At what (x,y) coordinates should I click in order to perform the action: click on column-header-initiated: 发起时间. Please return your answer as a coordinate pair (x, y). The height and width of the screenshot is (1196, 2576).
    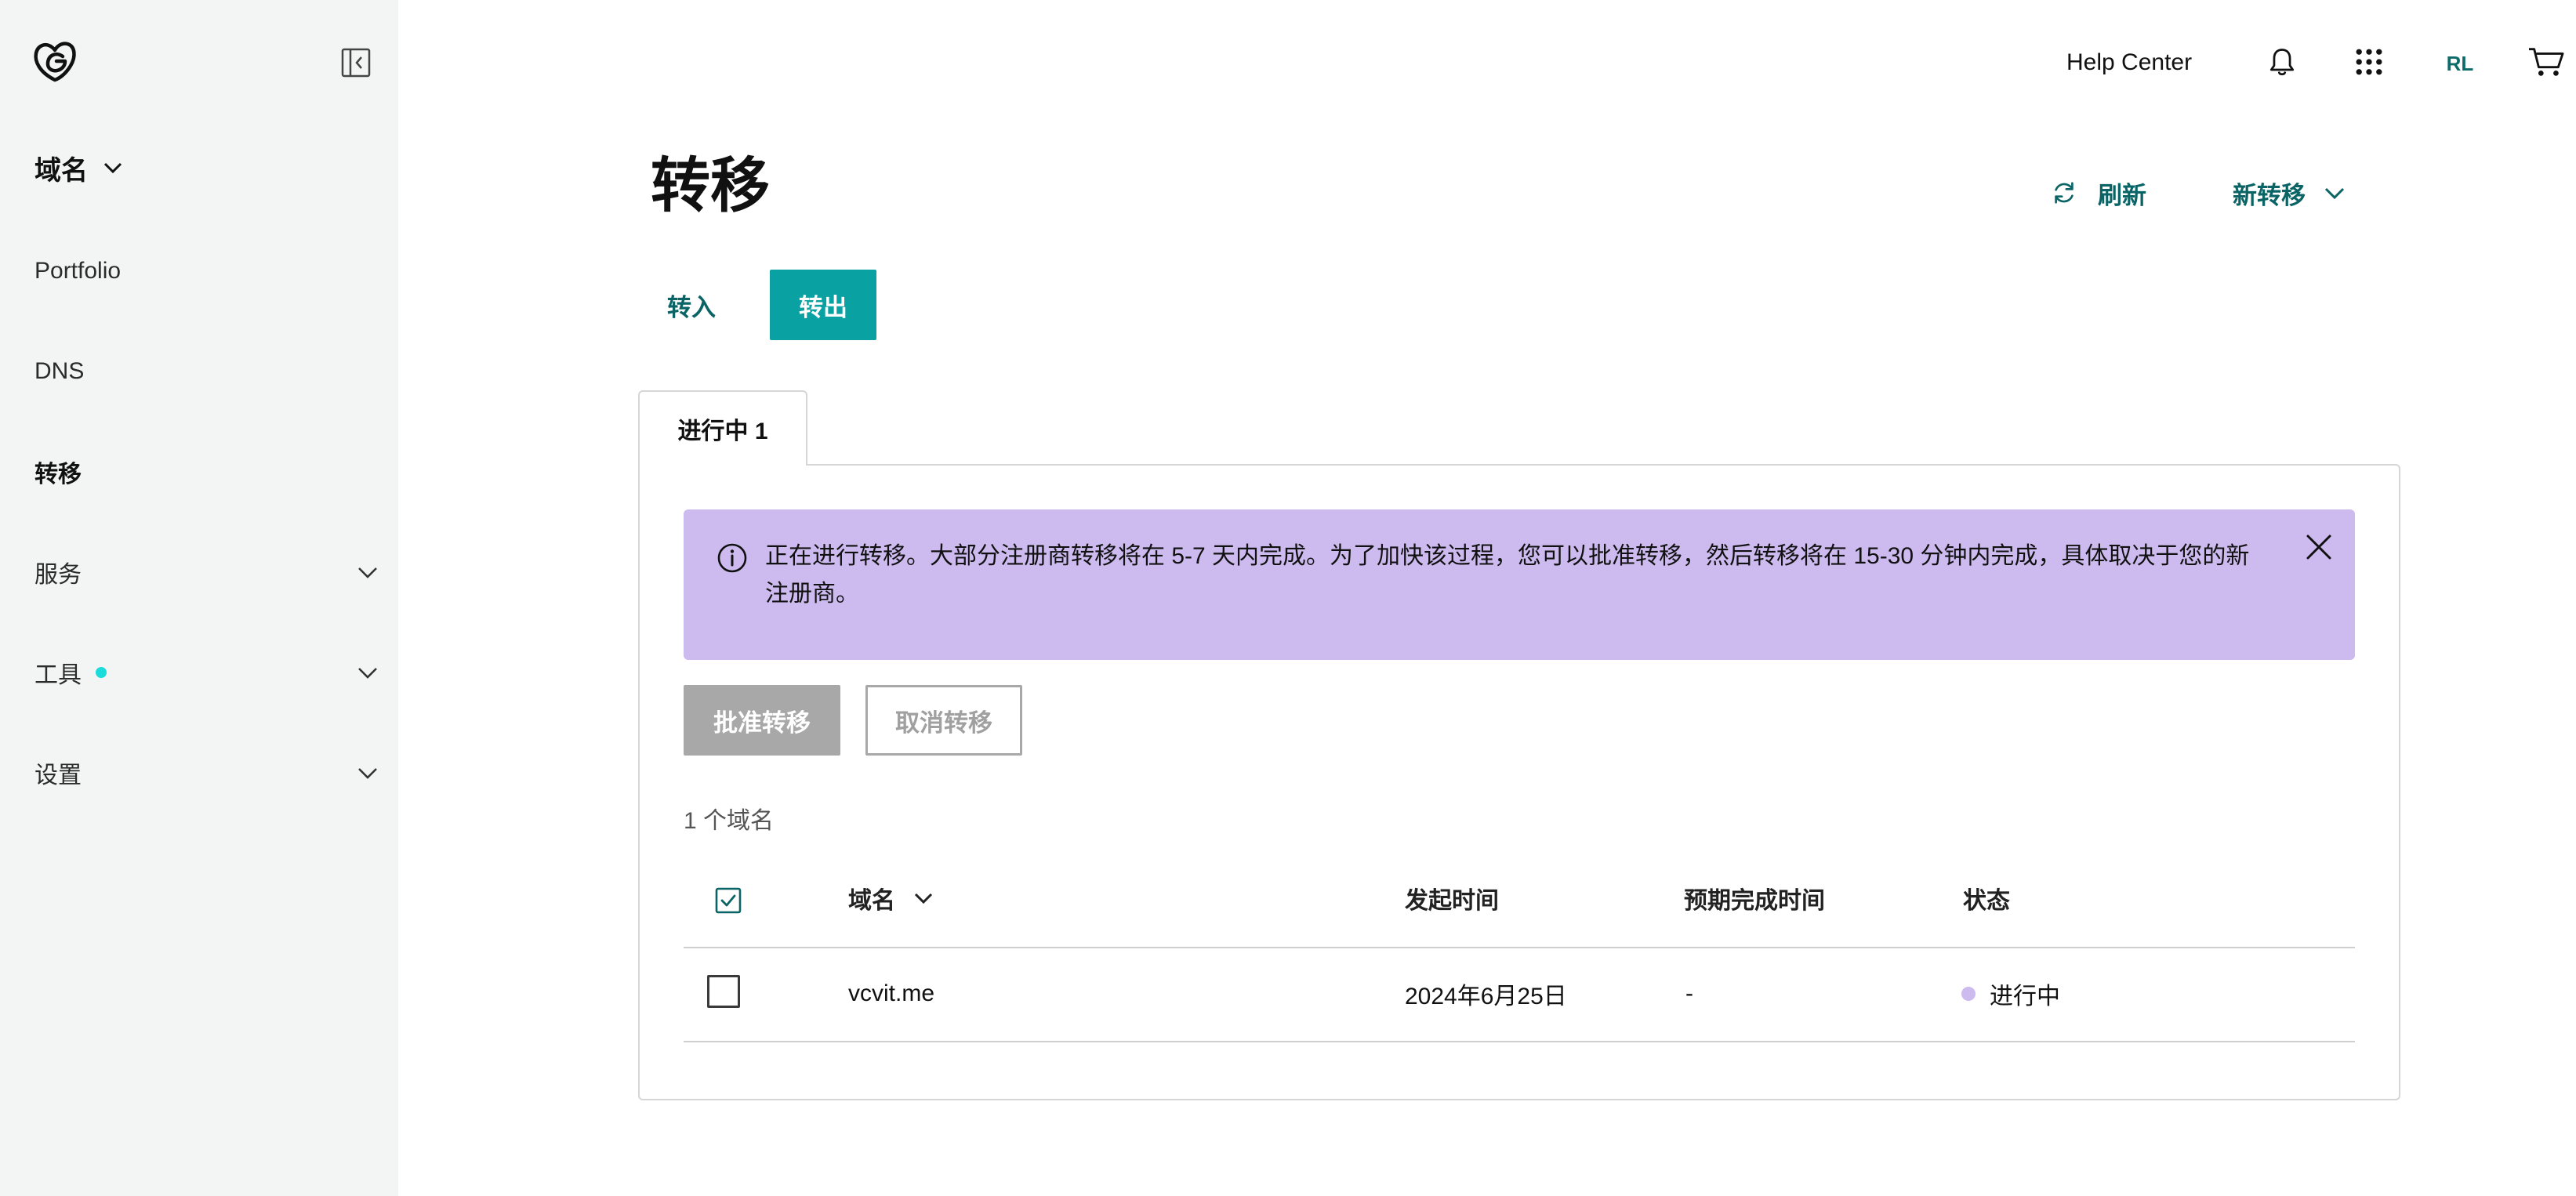
    Looking at the image, I should click on (1452, 901).